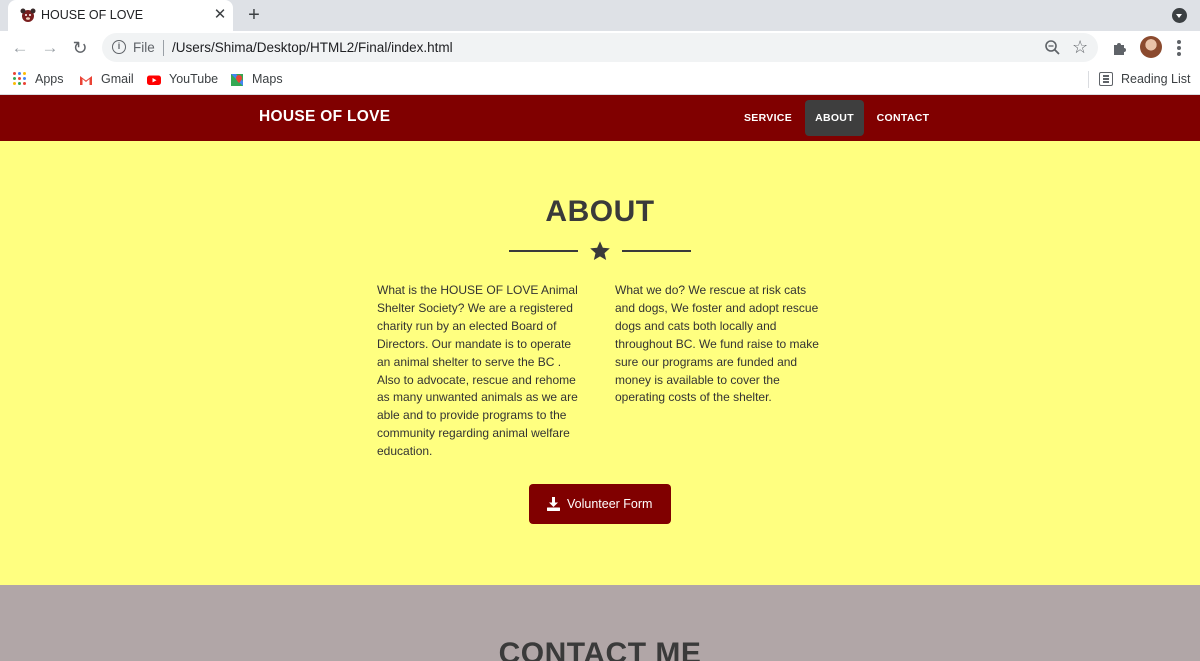  Describe the element at coordinates (1080, 47) in the screenshot. I see `bookmark-star-icon: ☆` at that location.